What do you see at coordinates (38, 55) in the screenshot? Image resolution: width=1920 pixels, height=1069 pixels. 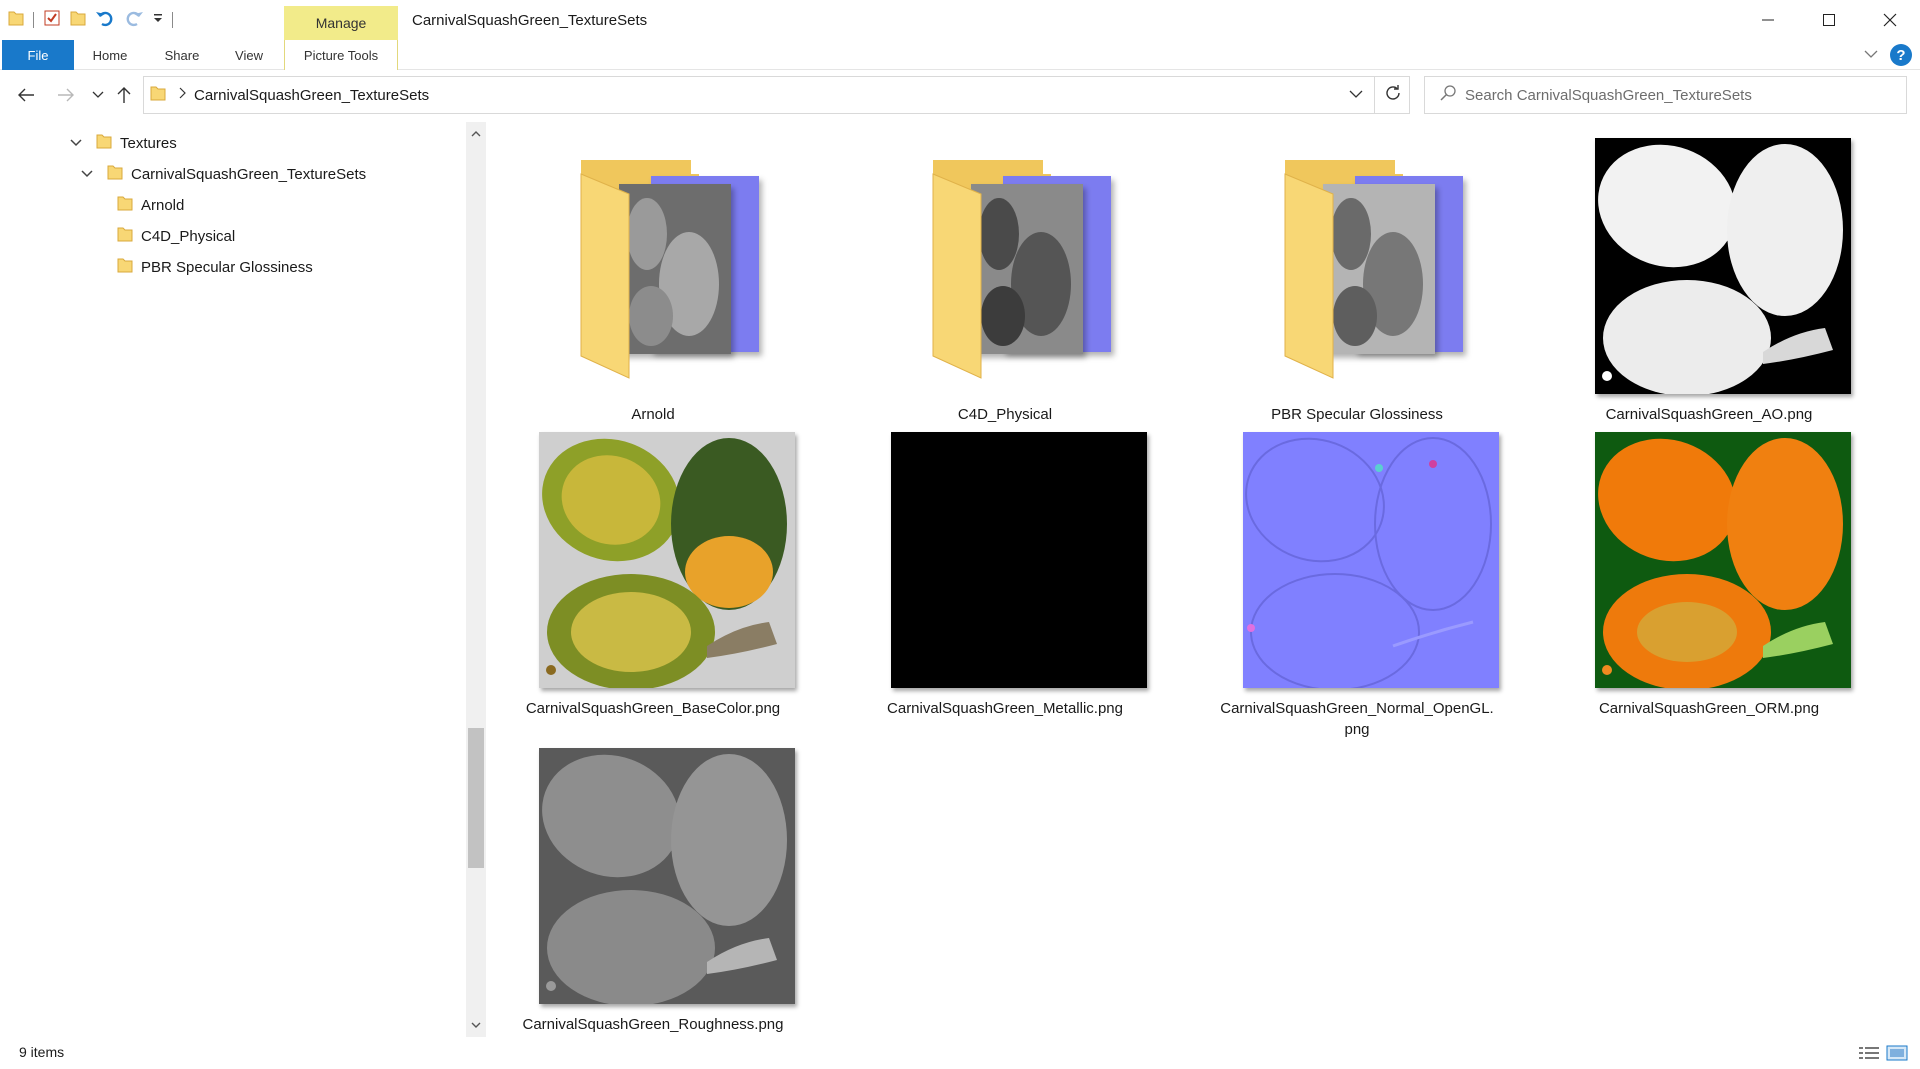 I see `tab-file: File` at bounding box center [38, 55].